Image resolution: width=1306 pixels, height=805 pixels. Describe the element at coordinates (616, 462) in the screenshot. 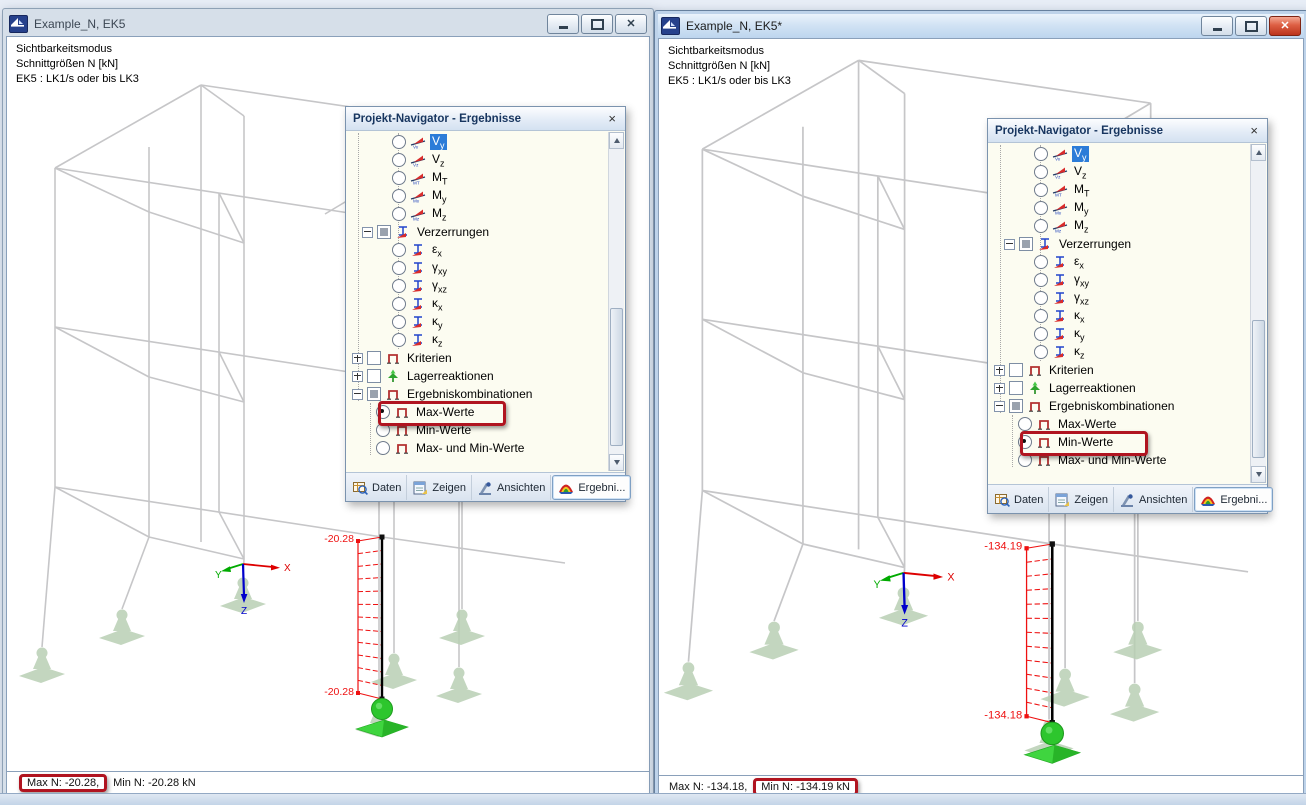

I see `scroll-down-icon` at that location.